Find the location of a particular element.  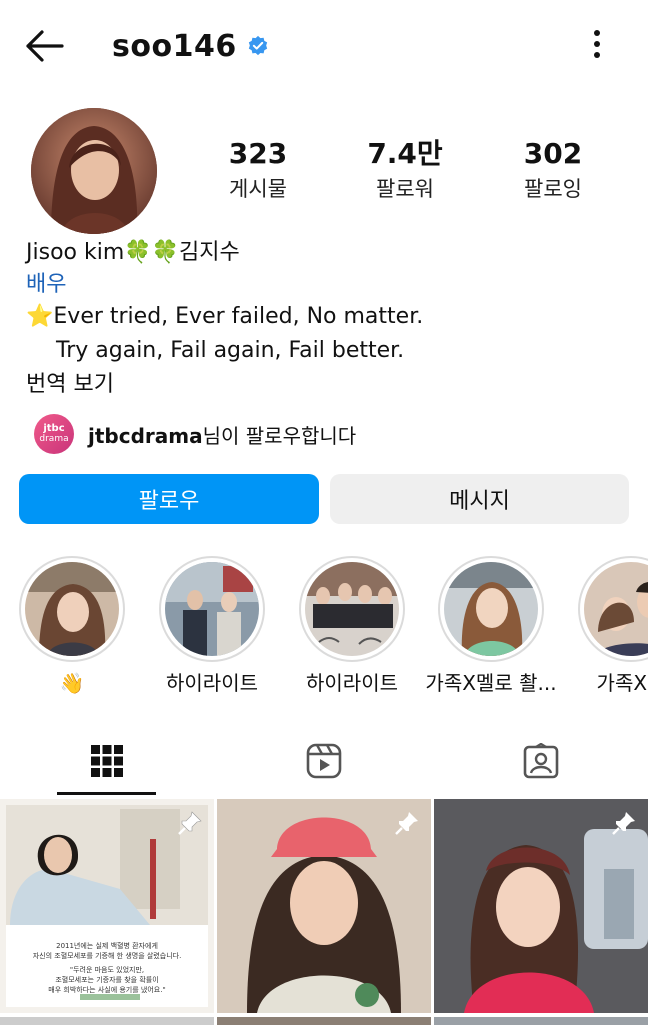

reels-icon is located at coordinates (324, 761).